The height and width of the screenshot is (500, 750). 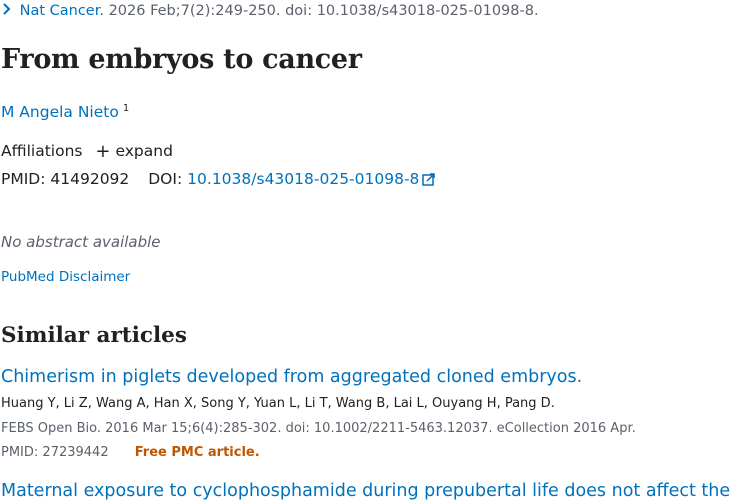 I want to click on journal-link: Nat Cancer., so click(x=62, y=11).